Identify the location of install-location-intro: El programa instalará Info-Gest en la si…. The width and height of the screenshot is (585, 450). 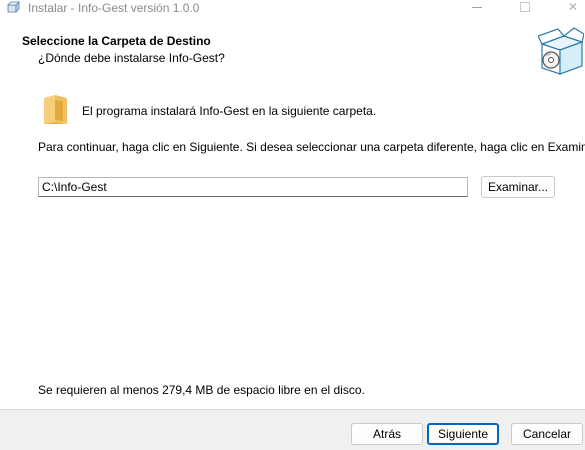
(229, 111).